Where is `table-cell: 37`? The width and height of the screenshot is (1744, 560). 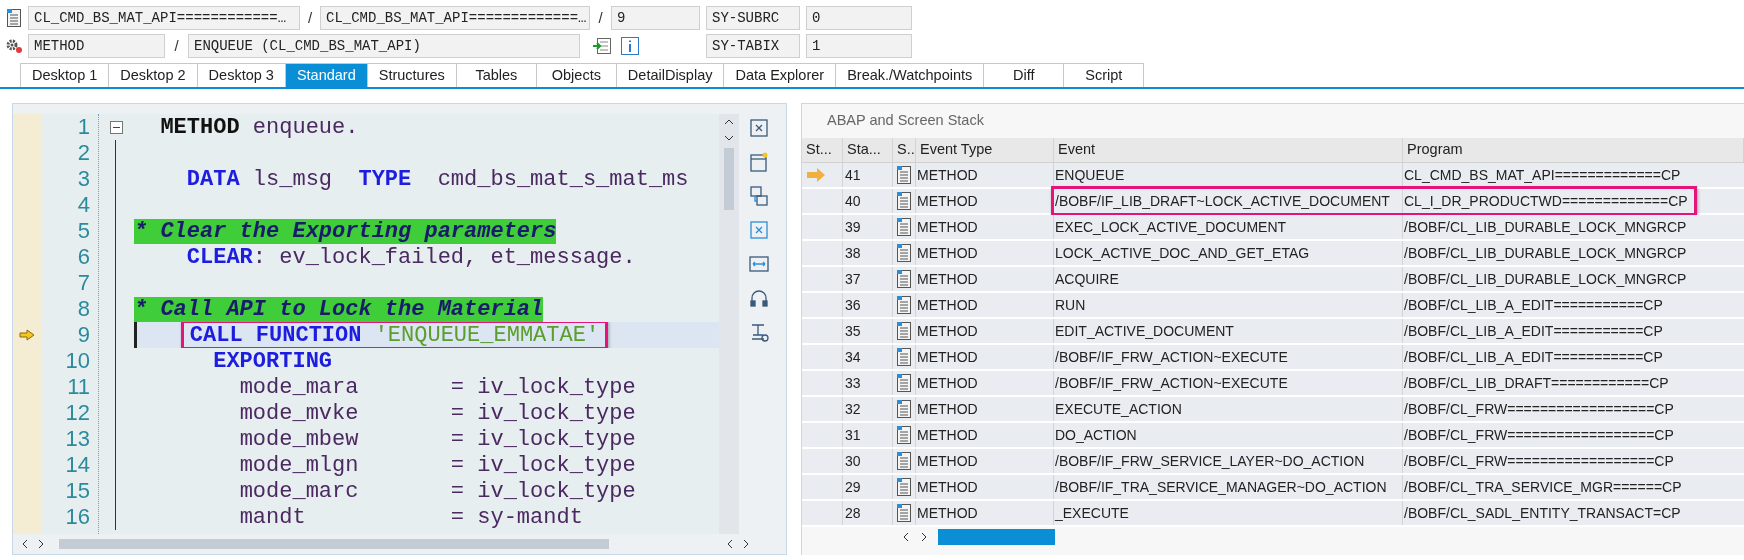
table-cell: 37 is located at coordinates (868, 279).